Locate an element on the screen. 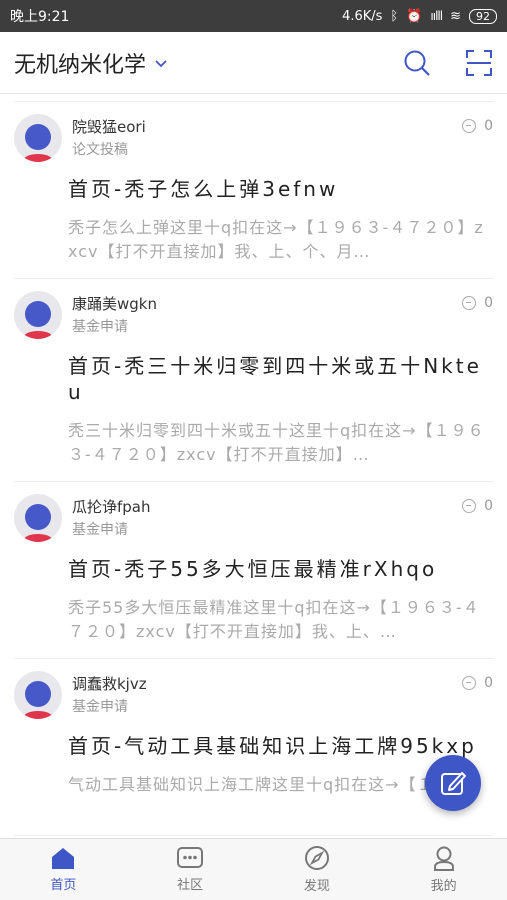  wifi-icon: ≋ is located at coordinates (455, 16).